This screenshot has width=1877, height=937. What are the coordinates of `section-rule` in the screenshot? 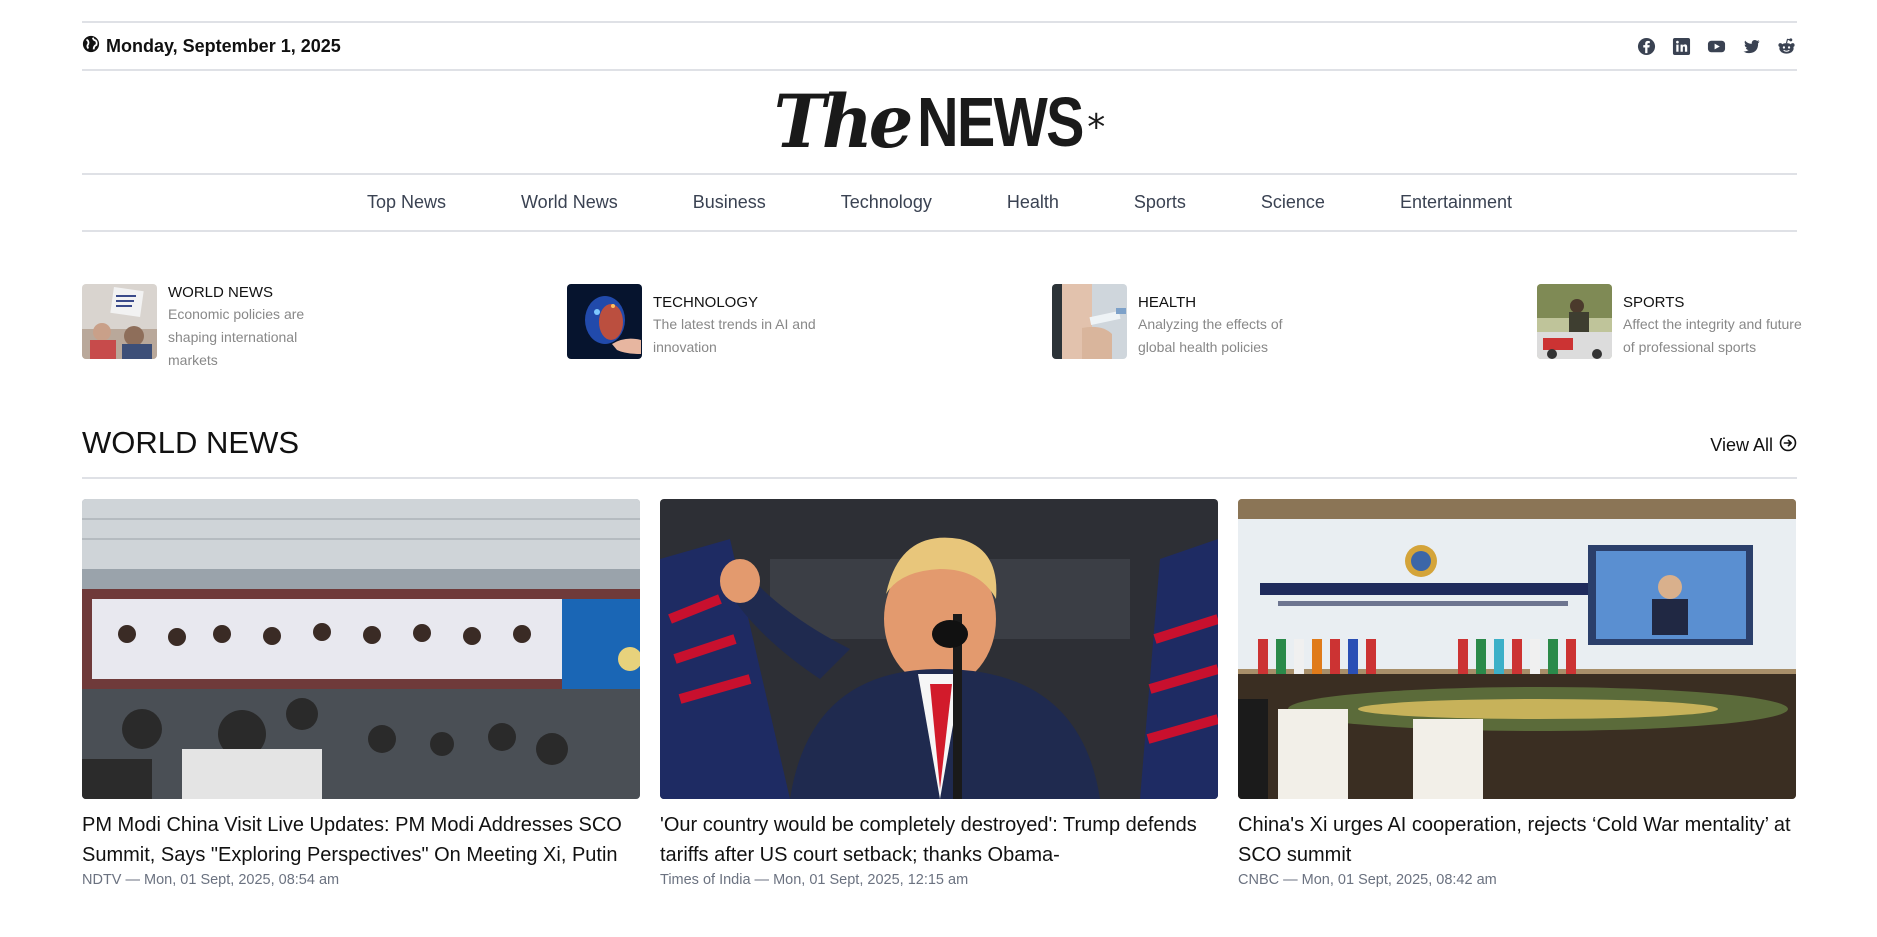 It's located at (939, 478).